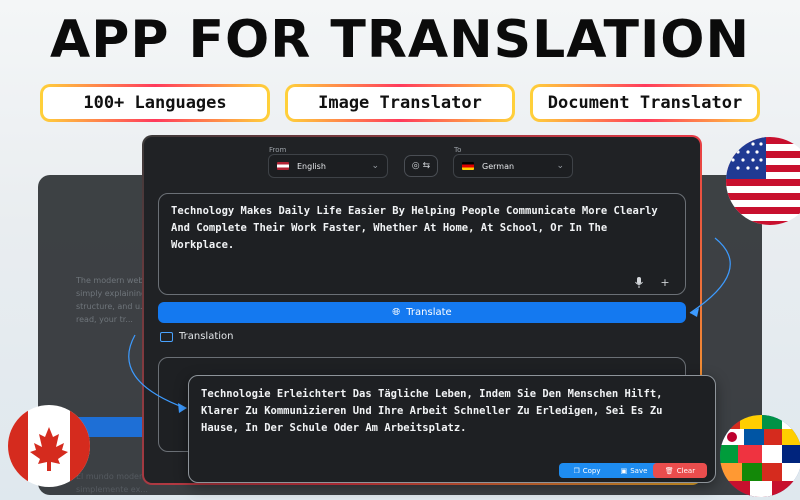 Image resolution: width=800 pixels, height=500 pixels. I want to click on target-language-value: German, so click(498, 166).